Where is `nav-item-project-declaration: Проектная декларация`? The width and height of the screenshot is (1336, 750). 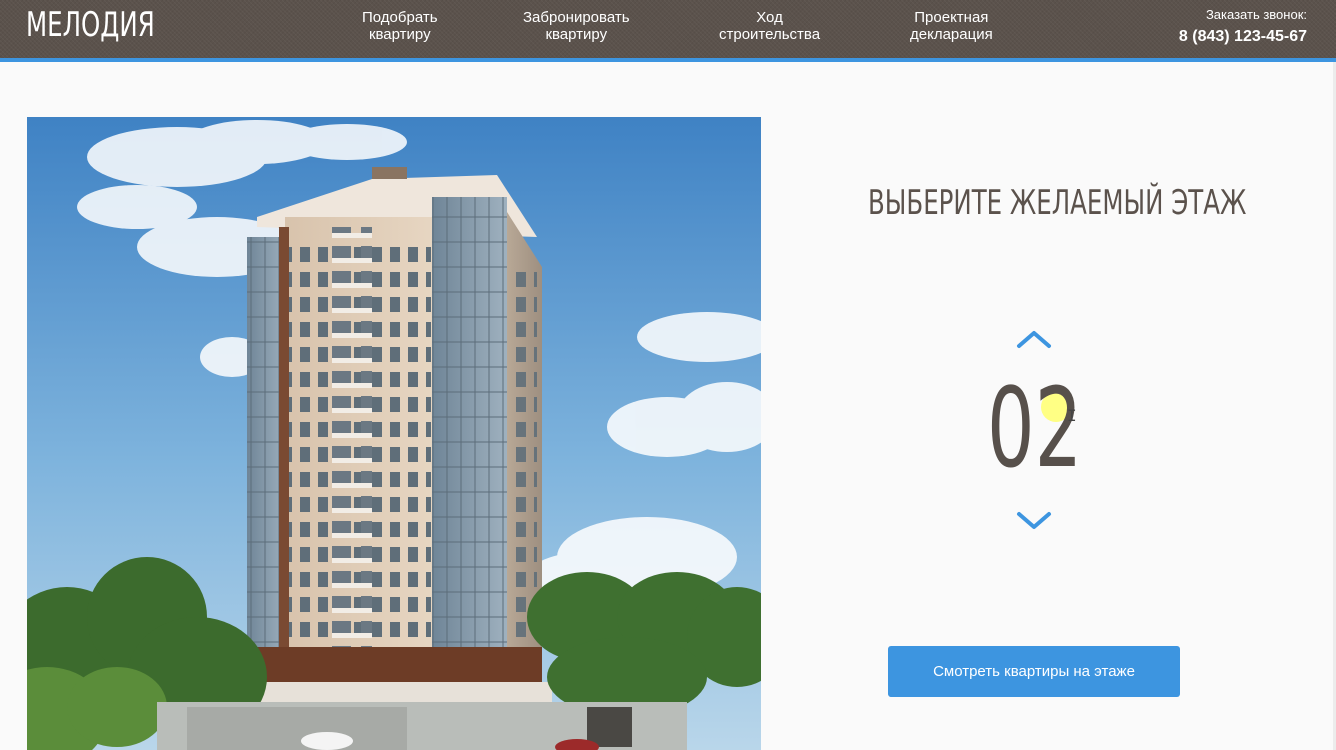
nav-item-project-declaration: Проектная декларация is located at coordinates (951, 26).